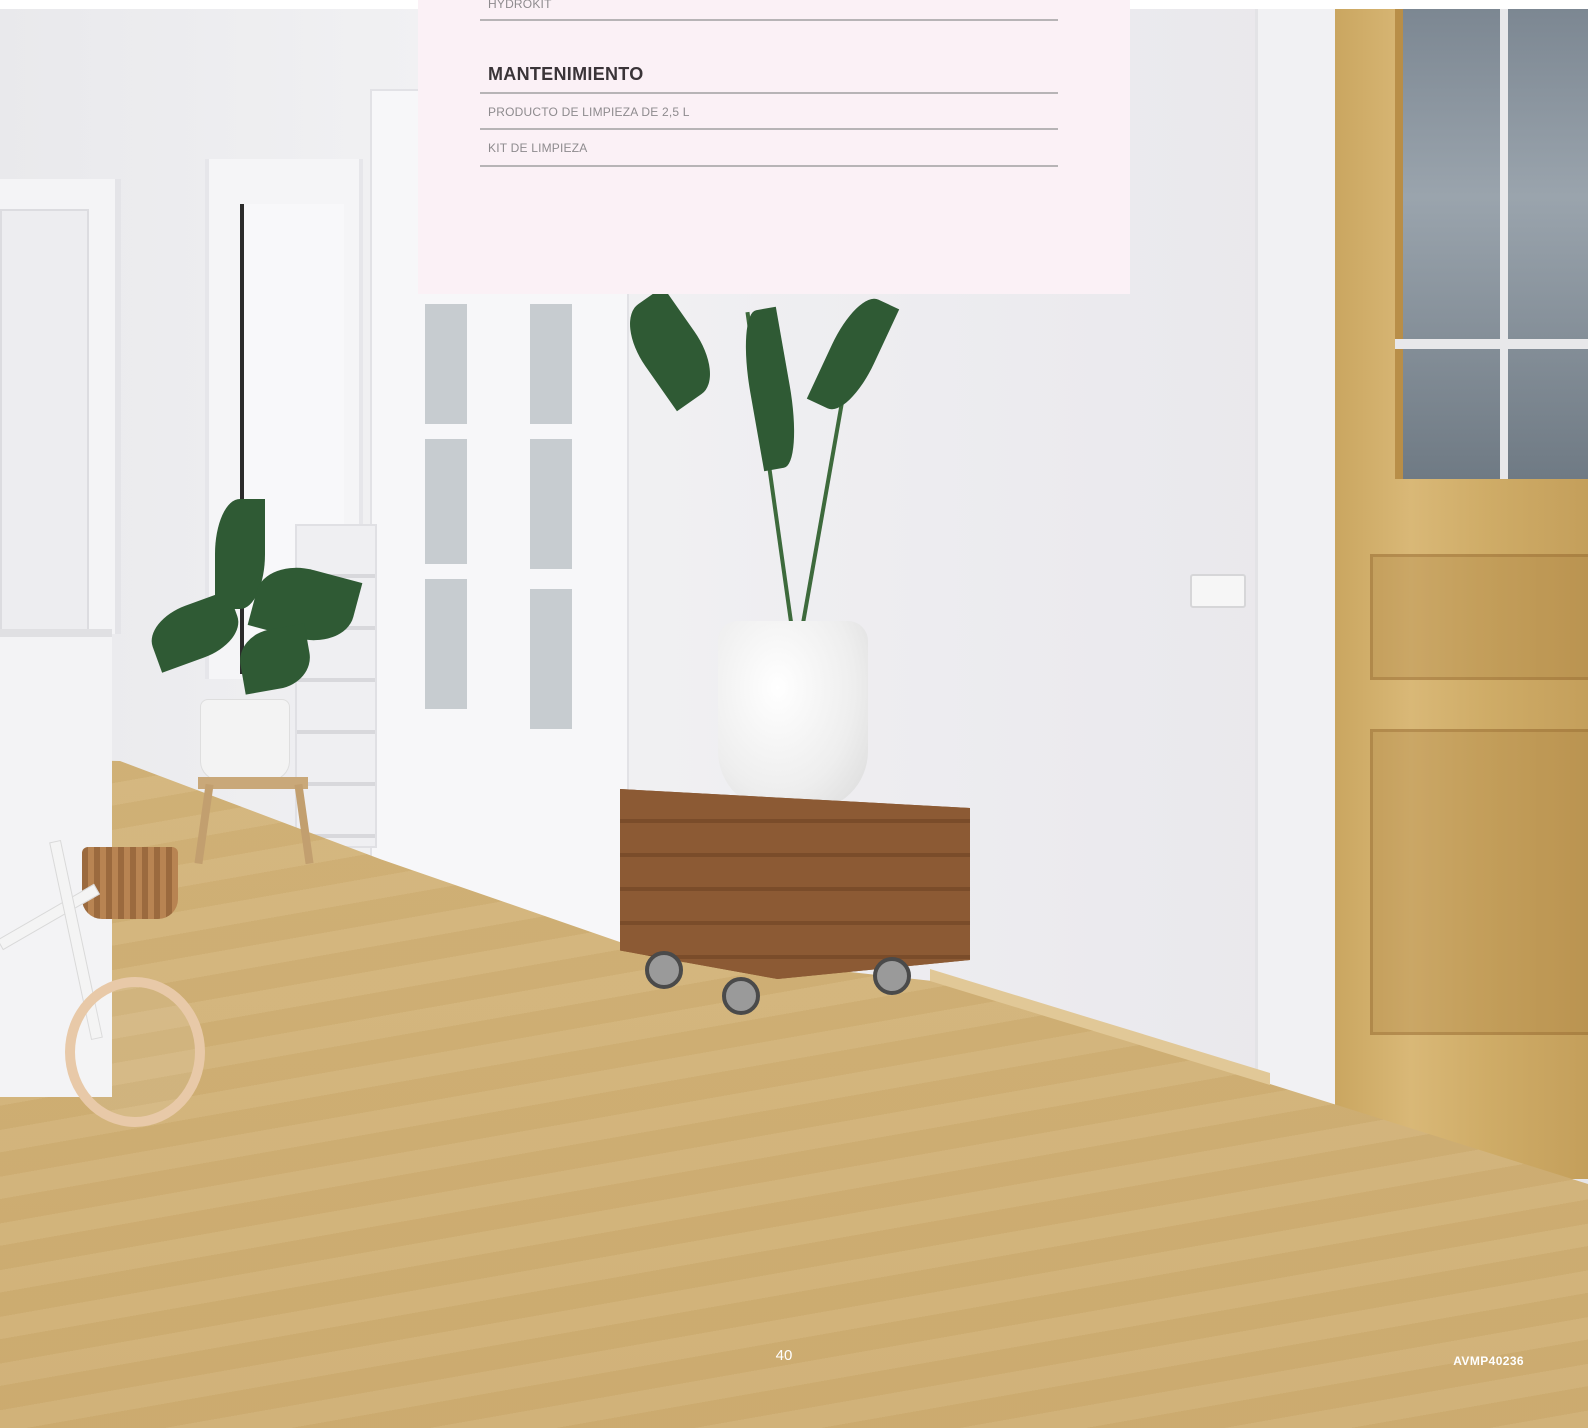  What do you see at coordinates (1298, 556) in the screenshot?
I see `door-trim` at bounding box center [1298, 556].